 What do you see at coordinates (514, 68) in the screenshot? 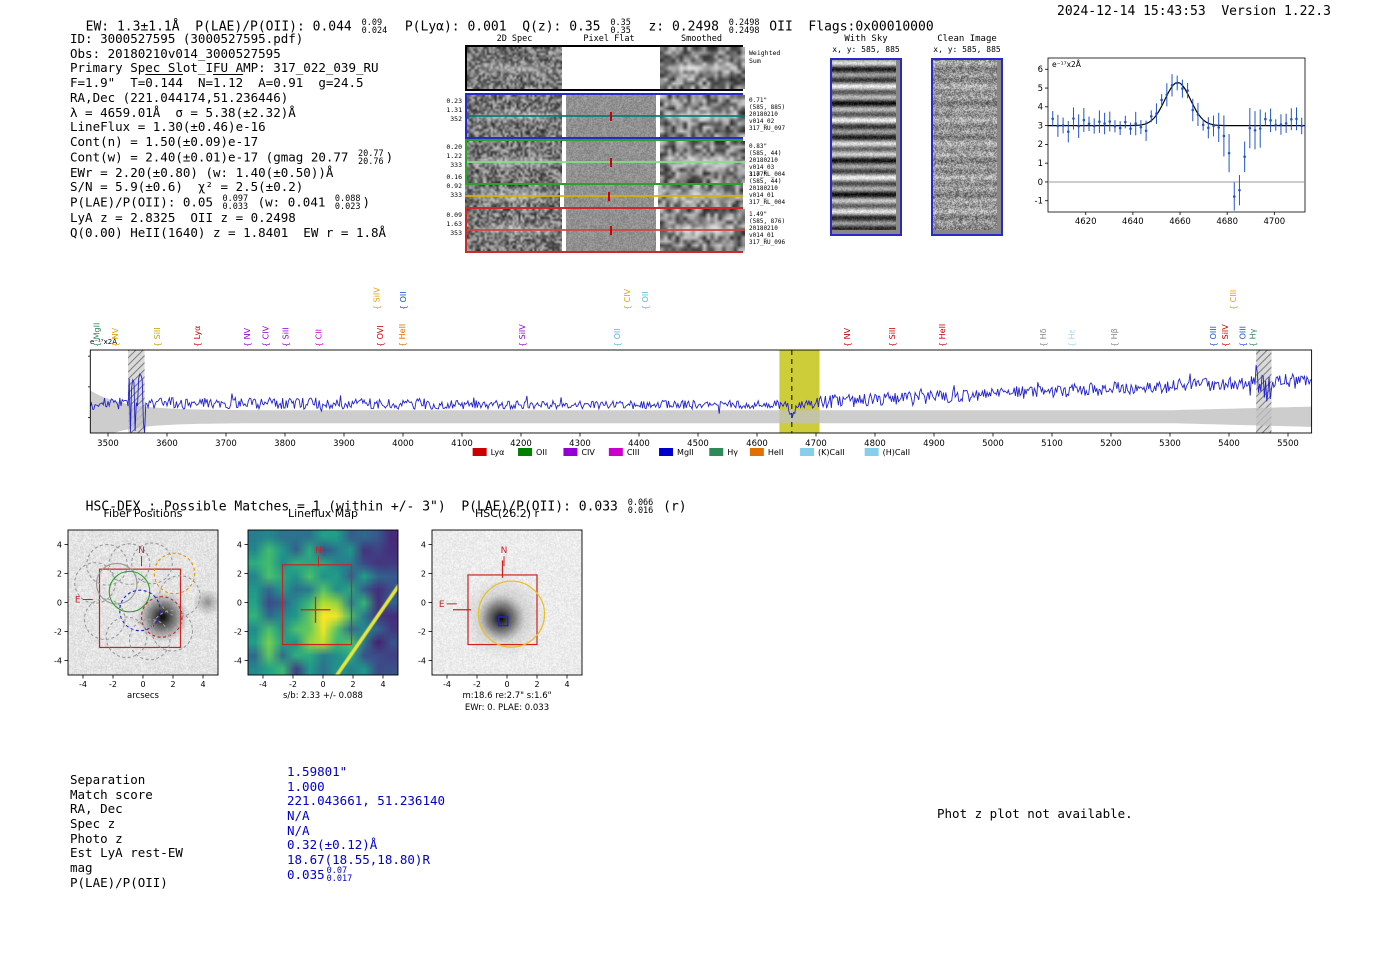
I see `spec2d-panel` at bounding box center [514, 68].